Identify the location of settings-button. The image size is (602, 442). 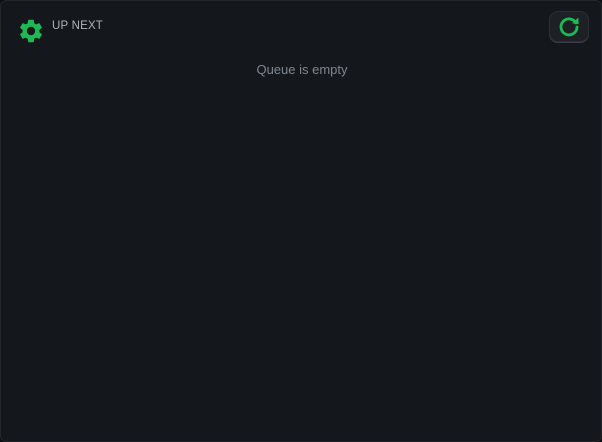
(31, 31).